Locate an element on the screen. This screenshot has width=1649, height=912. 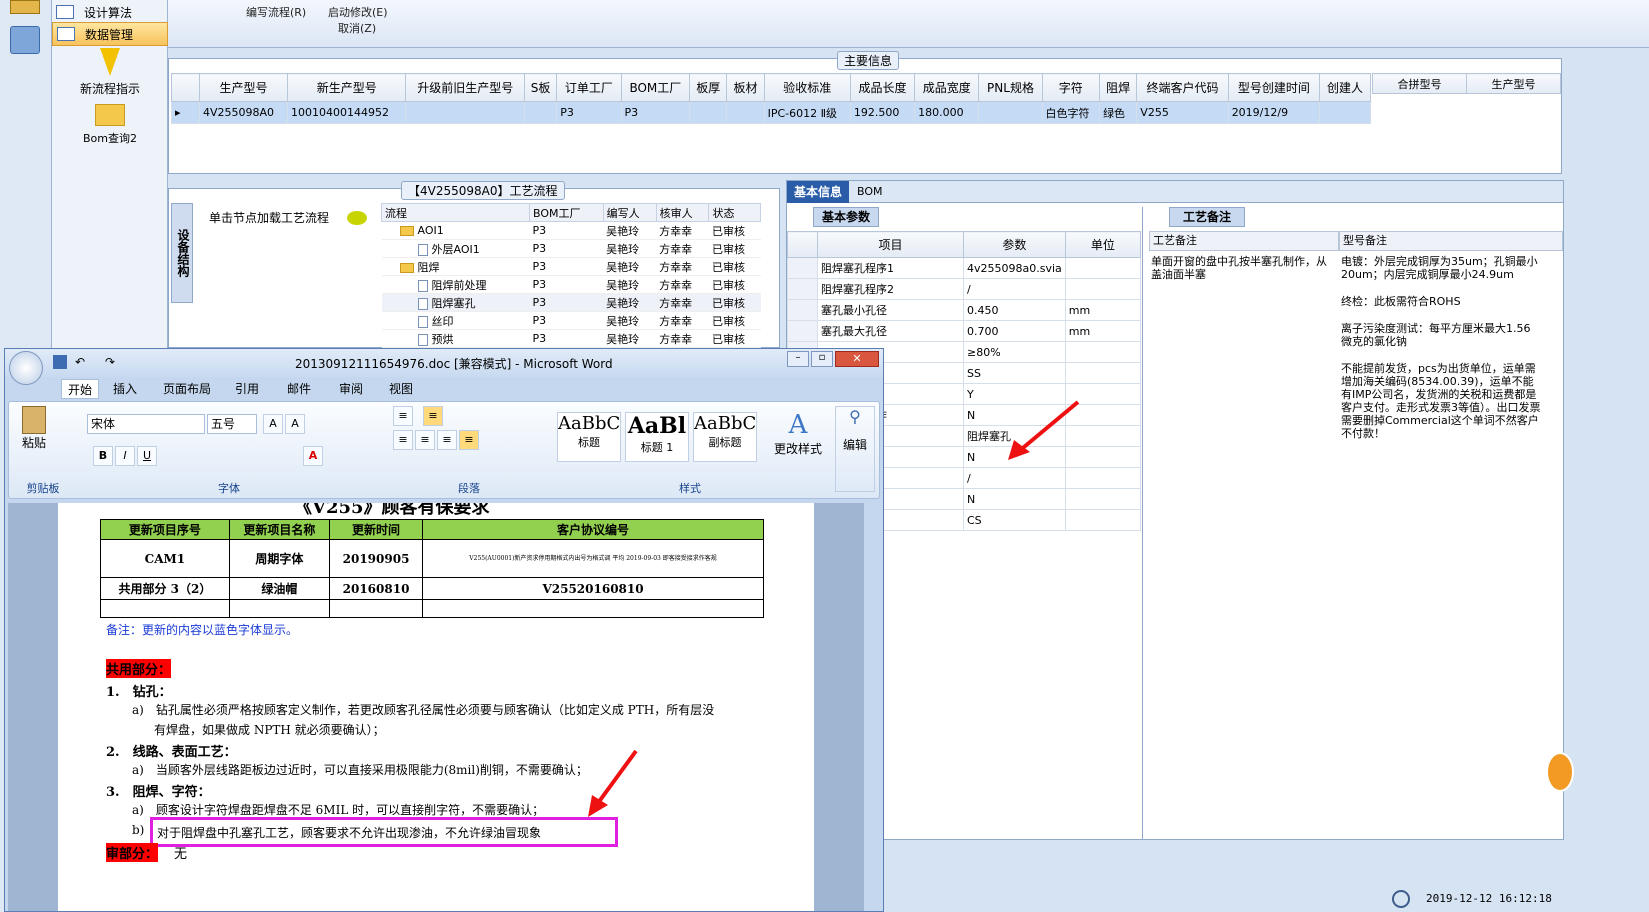
shrink-font-icon: A is located at coordinates (295, 424).